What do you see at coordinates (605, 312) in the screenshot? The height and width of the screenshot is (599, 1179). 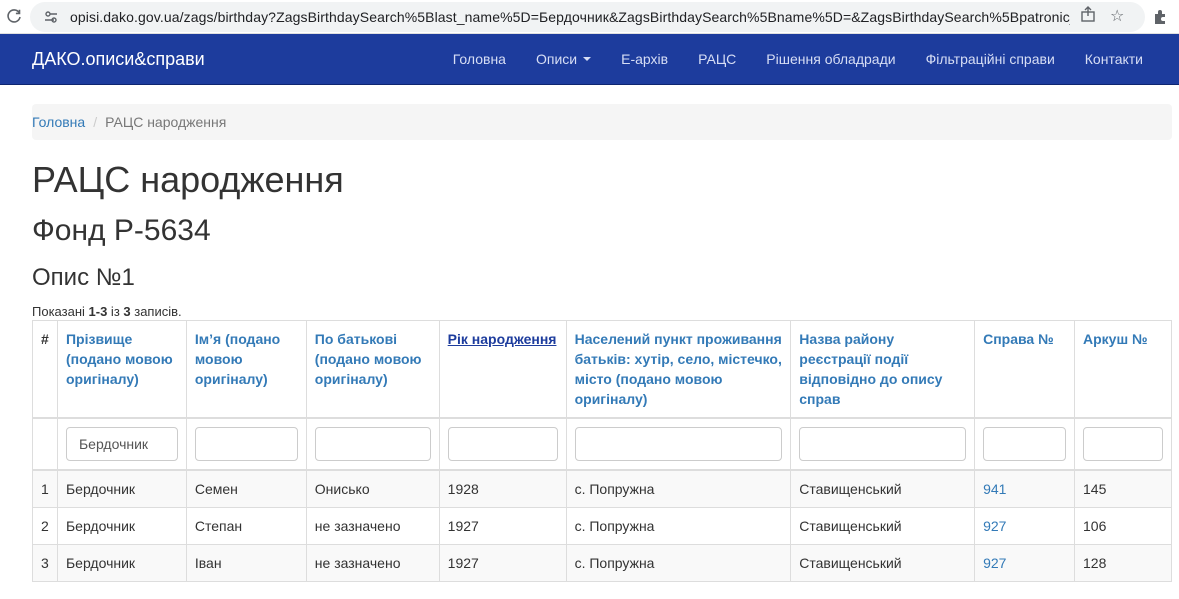 I see `results-summary: Показані 1-3 із 3 записів.` at bounding box center [605, 312].